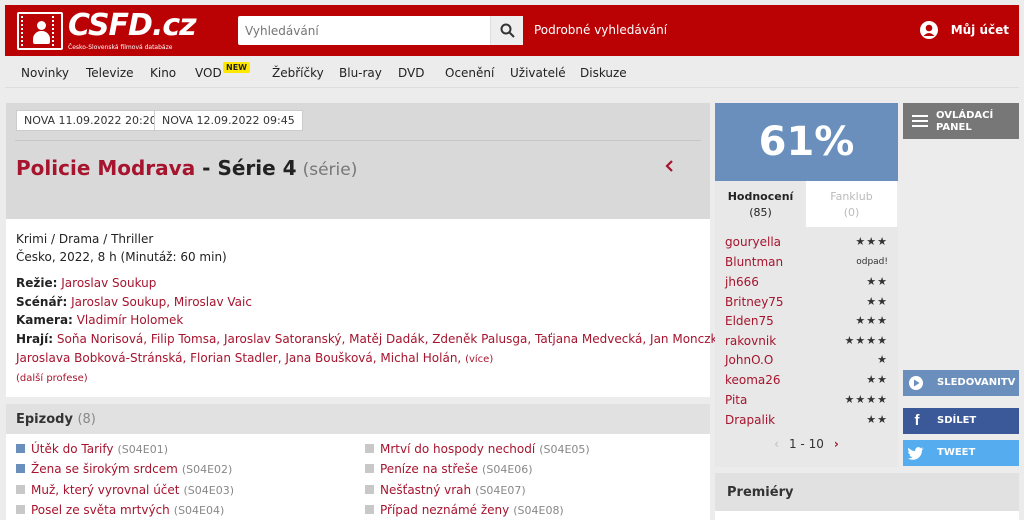 The image size is (1024, 520). I want to click on director-line: Režie: Jaroslav Soukup, so click(86, 283).